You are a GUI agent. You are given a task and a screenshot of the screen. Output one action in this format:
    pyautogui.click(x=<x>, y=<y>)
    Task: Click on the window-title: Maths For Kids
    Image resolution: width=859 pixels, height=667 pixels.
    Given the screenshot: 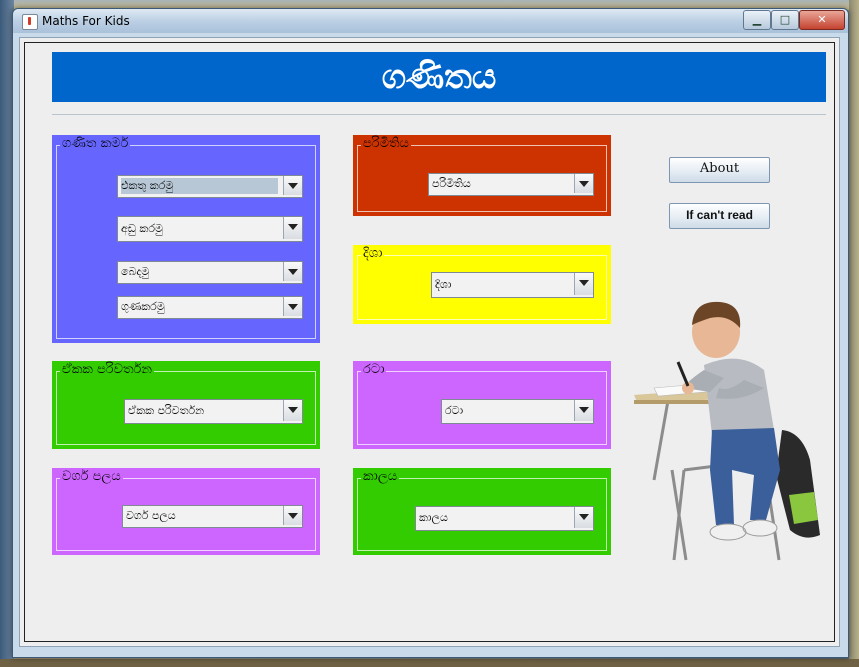 What is the action you would take?
    pyautogui.click(x=86, y=21)
    